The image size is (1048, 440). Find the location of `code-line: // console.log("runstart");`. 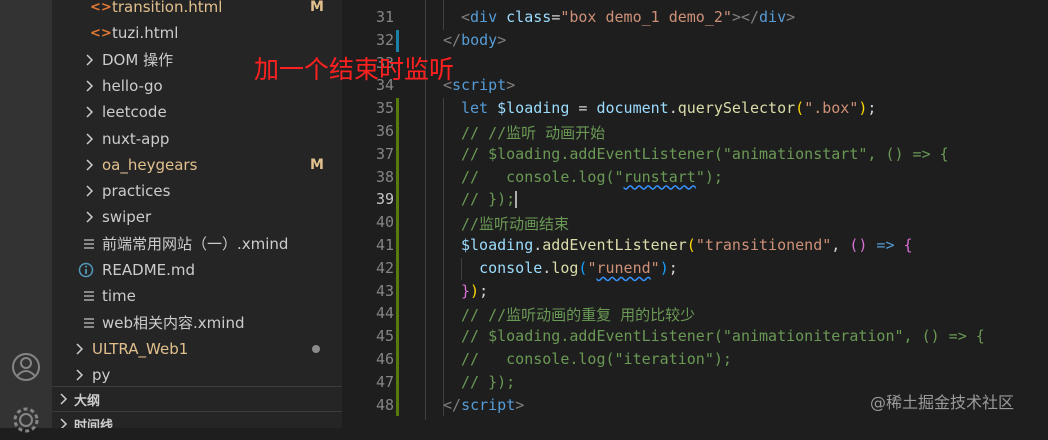

code-line: // console.log("runstart"); is located at coordinates (592, 177).